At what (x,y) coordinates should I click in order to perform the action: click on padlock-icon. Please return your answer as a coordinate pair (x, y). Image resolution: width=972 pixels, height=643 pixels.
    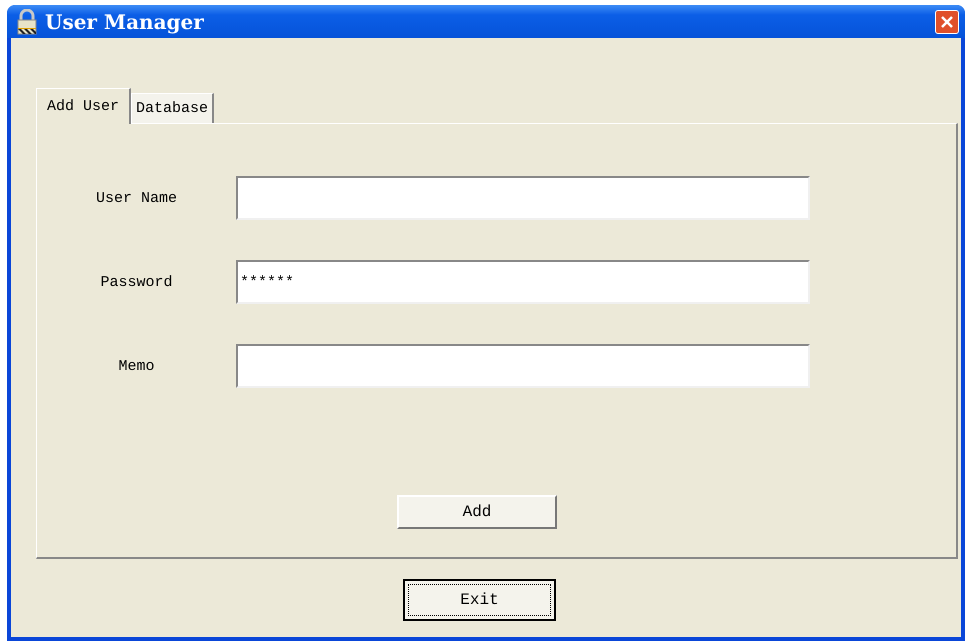
    Looking at the image, I should click on (27, 21).